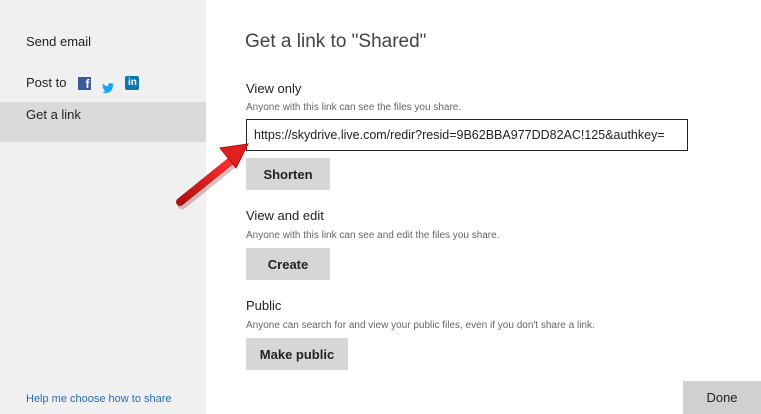  What do you see at coordinates (132, 83) in the screenshot?
I see `linkedin-icon: in` at bounding box center [132, 83].